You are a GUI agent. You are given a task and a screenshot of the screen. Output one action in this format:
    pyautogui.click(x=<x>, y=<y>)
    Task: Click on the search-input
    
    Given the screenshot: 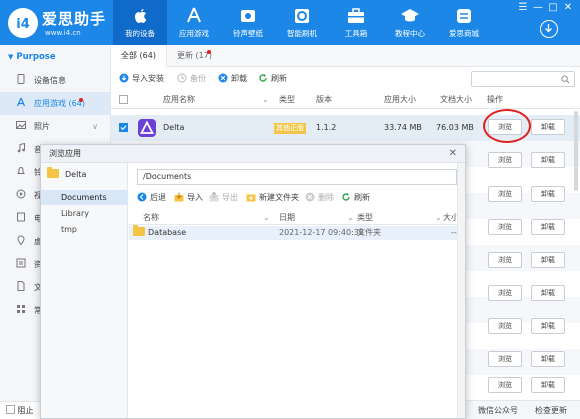 What is the action you would take?
    pyautogui.click(x=523, y=79)
    